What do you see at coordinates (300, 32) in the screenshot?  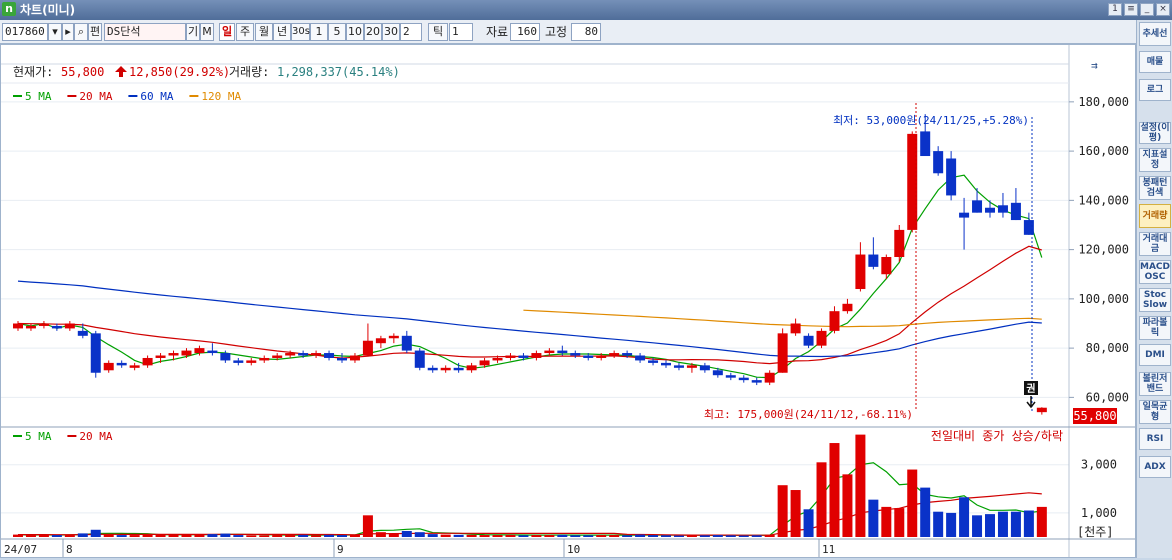 I see `period-30s-tab: 30s` at bounding box center [300, 32].